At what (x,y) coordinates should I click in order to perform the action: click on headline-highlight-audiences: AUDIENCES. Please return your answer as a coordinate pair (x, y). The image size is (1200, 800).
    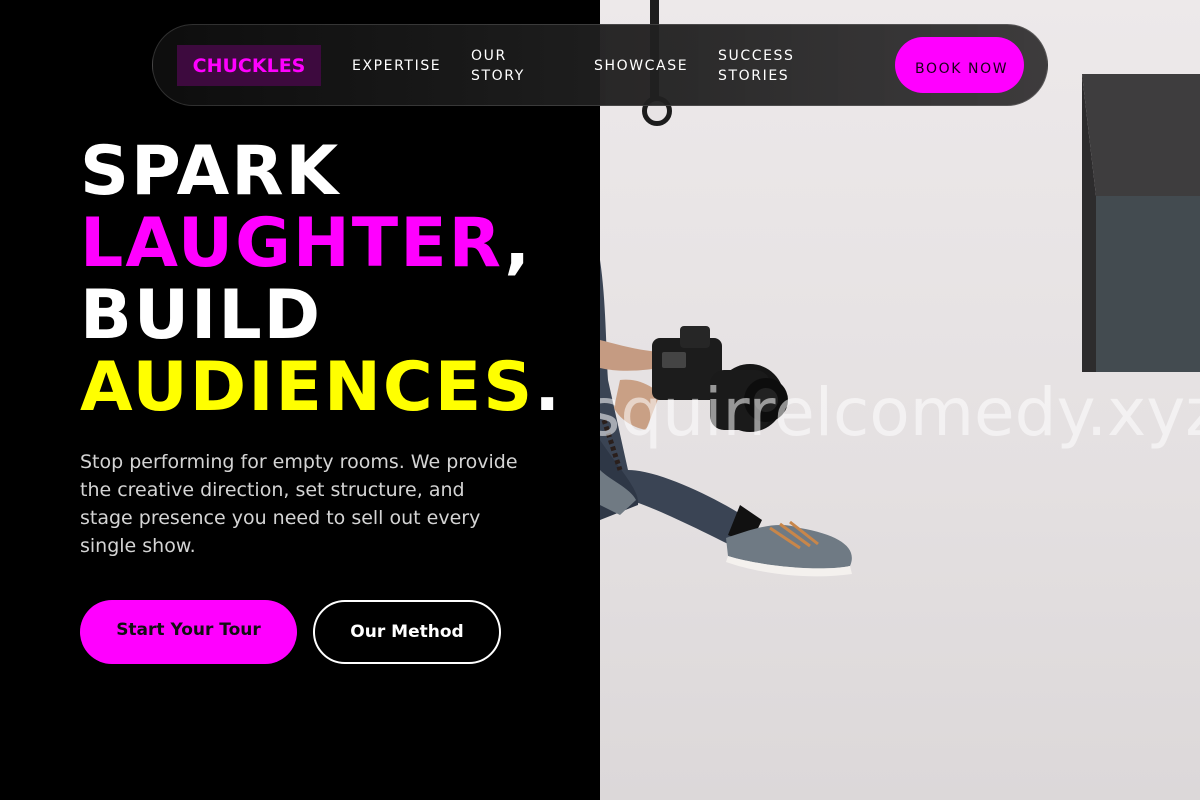
    Looking at the image, I should click on (307, 387).